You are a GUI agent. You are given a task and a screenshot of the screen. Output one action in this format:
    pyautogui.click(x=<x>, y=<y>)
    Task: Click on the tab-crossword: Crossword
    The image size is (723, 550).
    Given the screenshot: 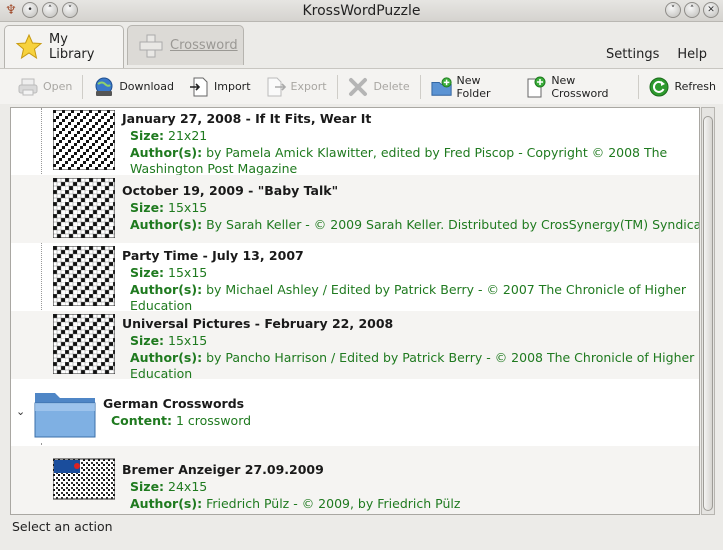 What is the action you would take?
    pyautogui.click(x=185, y=45)
    